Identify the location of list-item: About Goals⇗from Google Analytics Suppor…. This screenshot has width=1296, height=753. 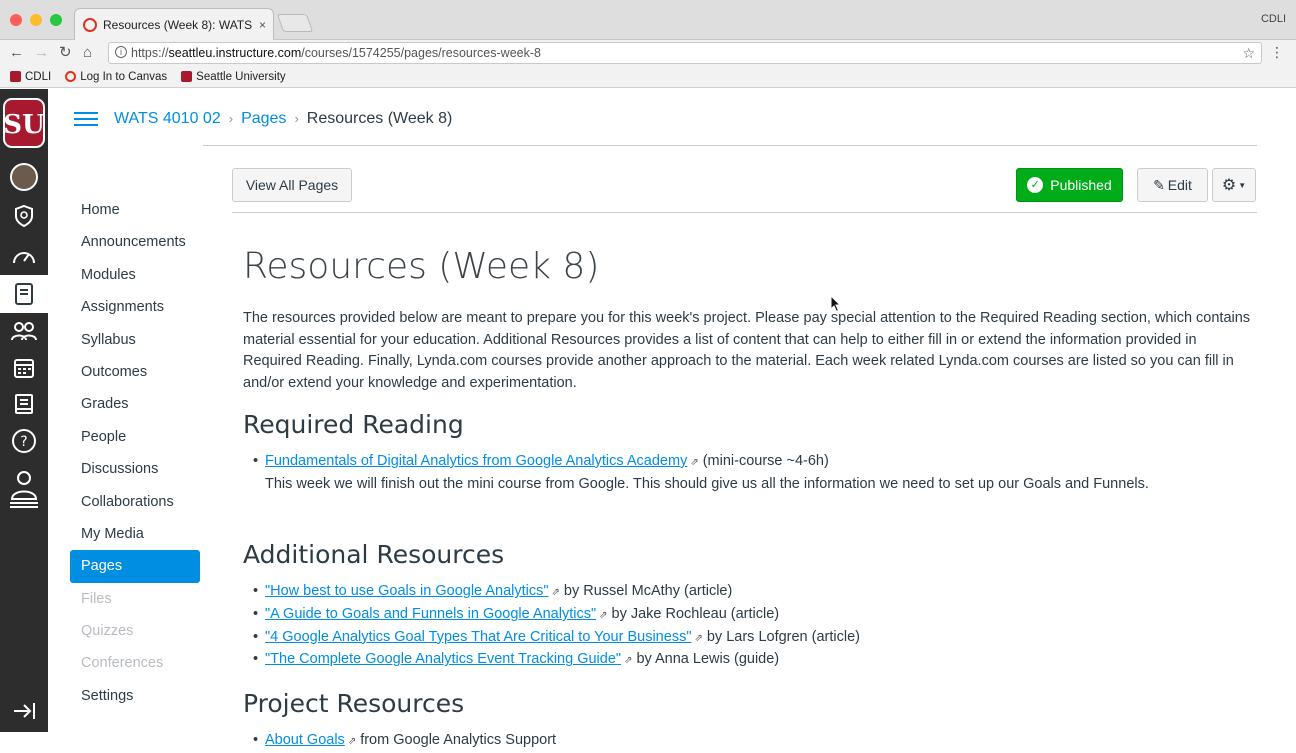
(753, 741).